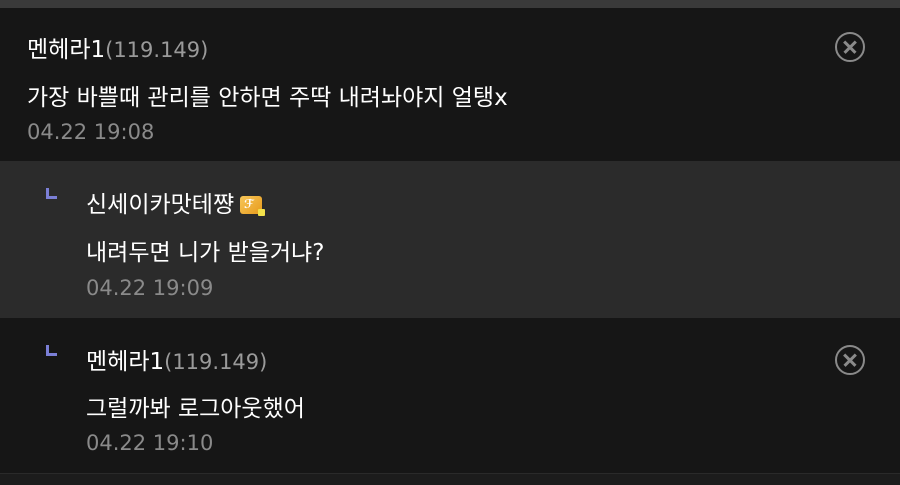 This screenshot has height=485, width=900. I want to click on comment-text: 가장 바쁠때 관리를 안하면 주딱 내려놔야지 얼탱x, so click(267, 98).